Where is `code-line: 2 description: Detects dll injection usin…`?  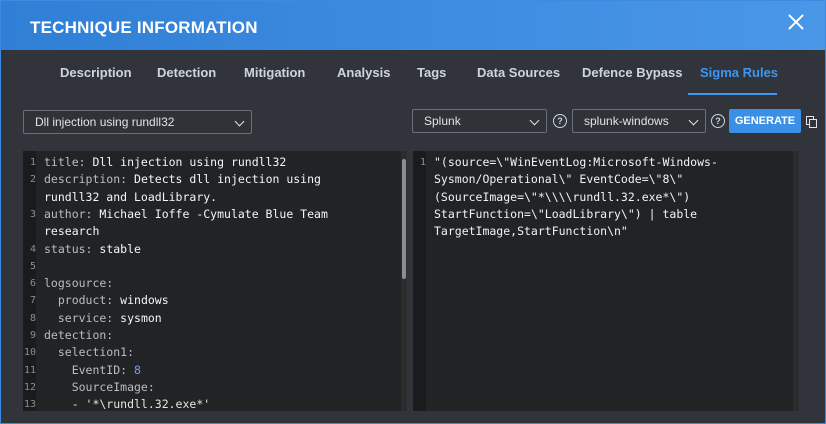 code-line: 2 description: Detects dll injection usin… is located at coordinates (175, 179).